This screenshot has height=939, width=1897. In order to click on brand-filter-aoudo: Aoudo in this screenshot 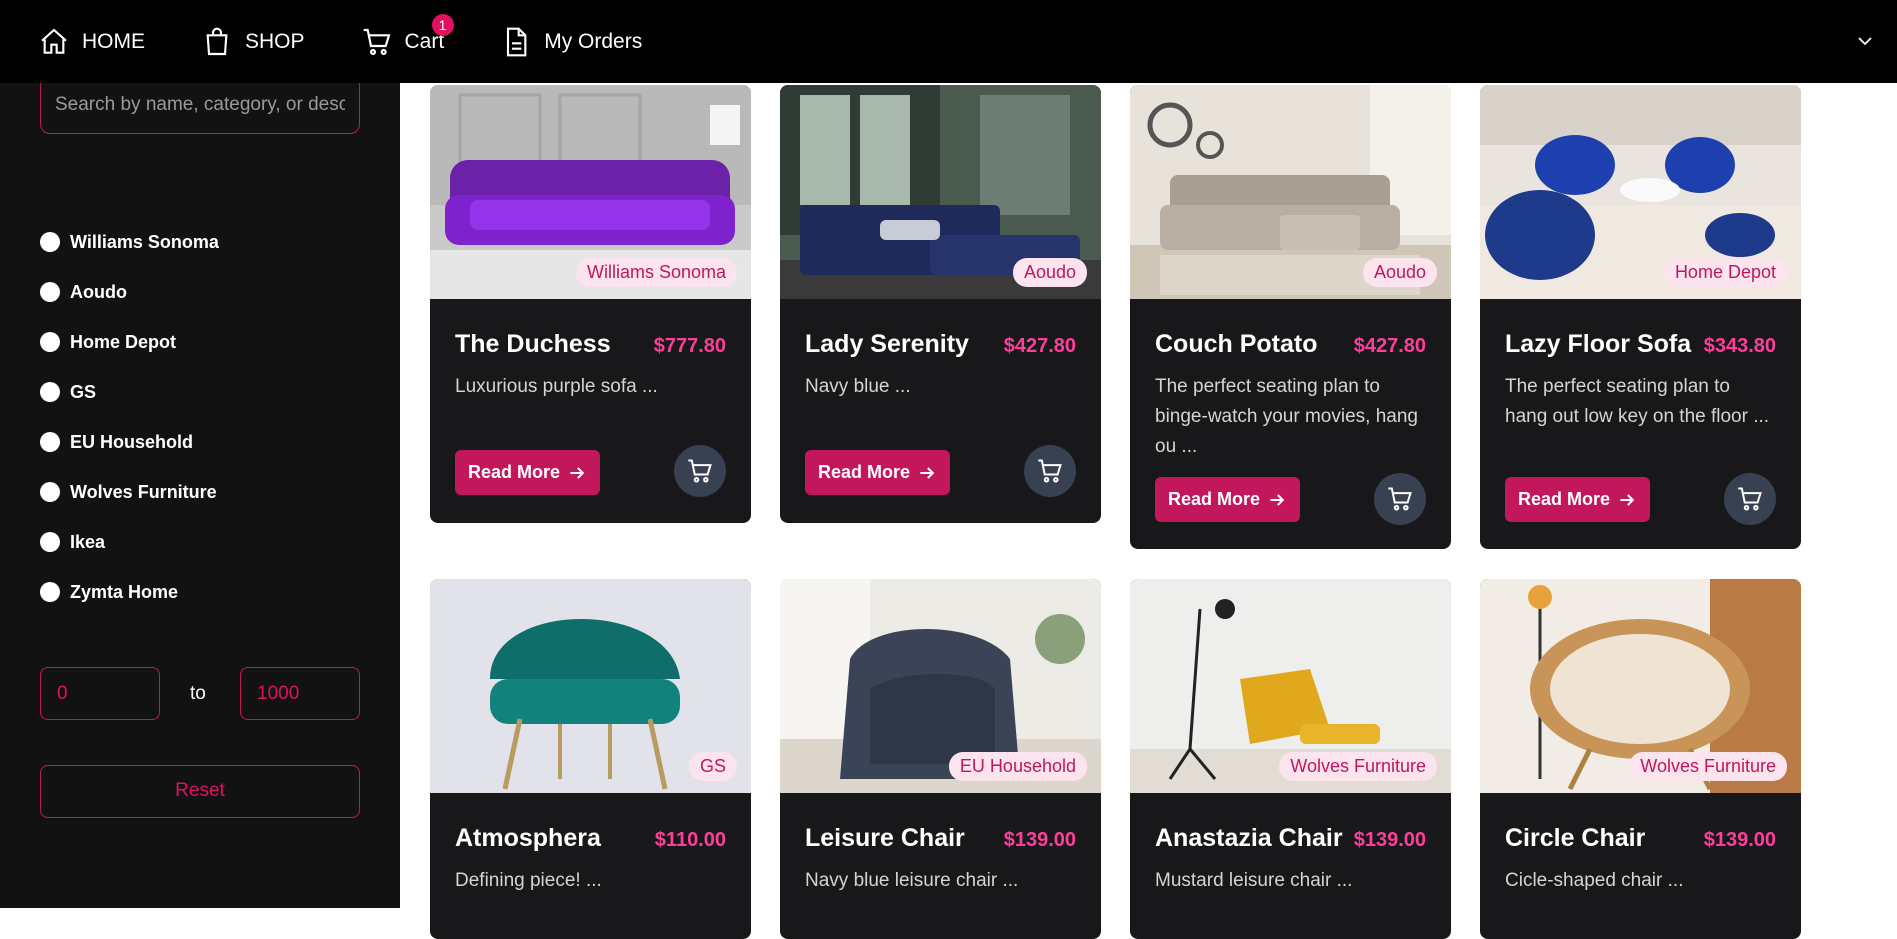, I will do `click(129, 292)`.